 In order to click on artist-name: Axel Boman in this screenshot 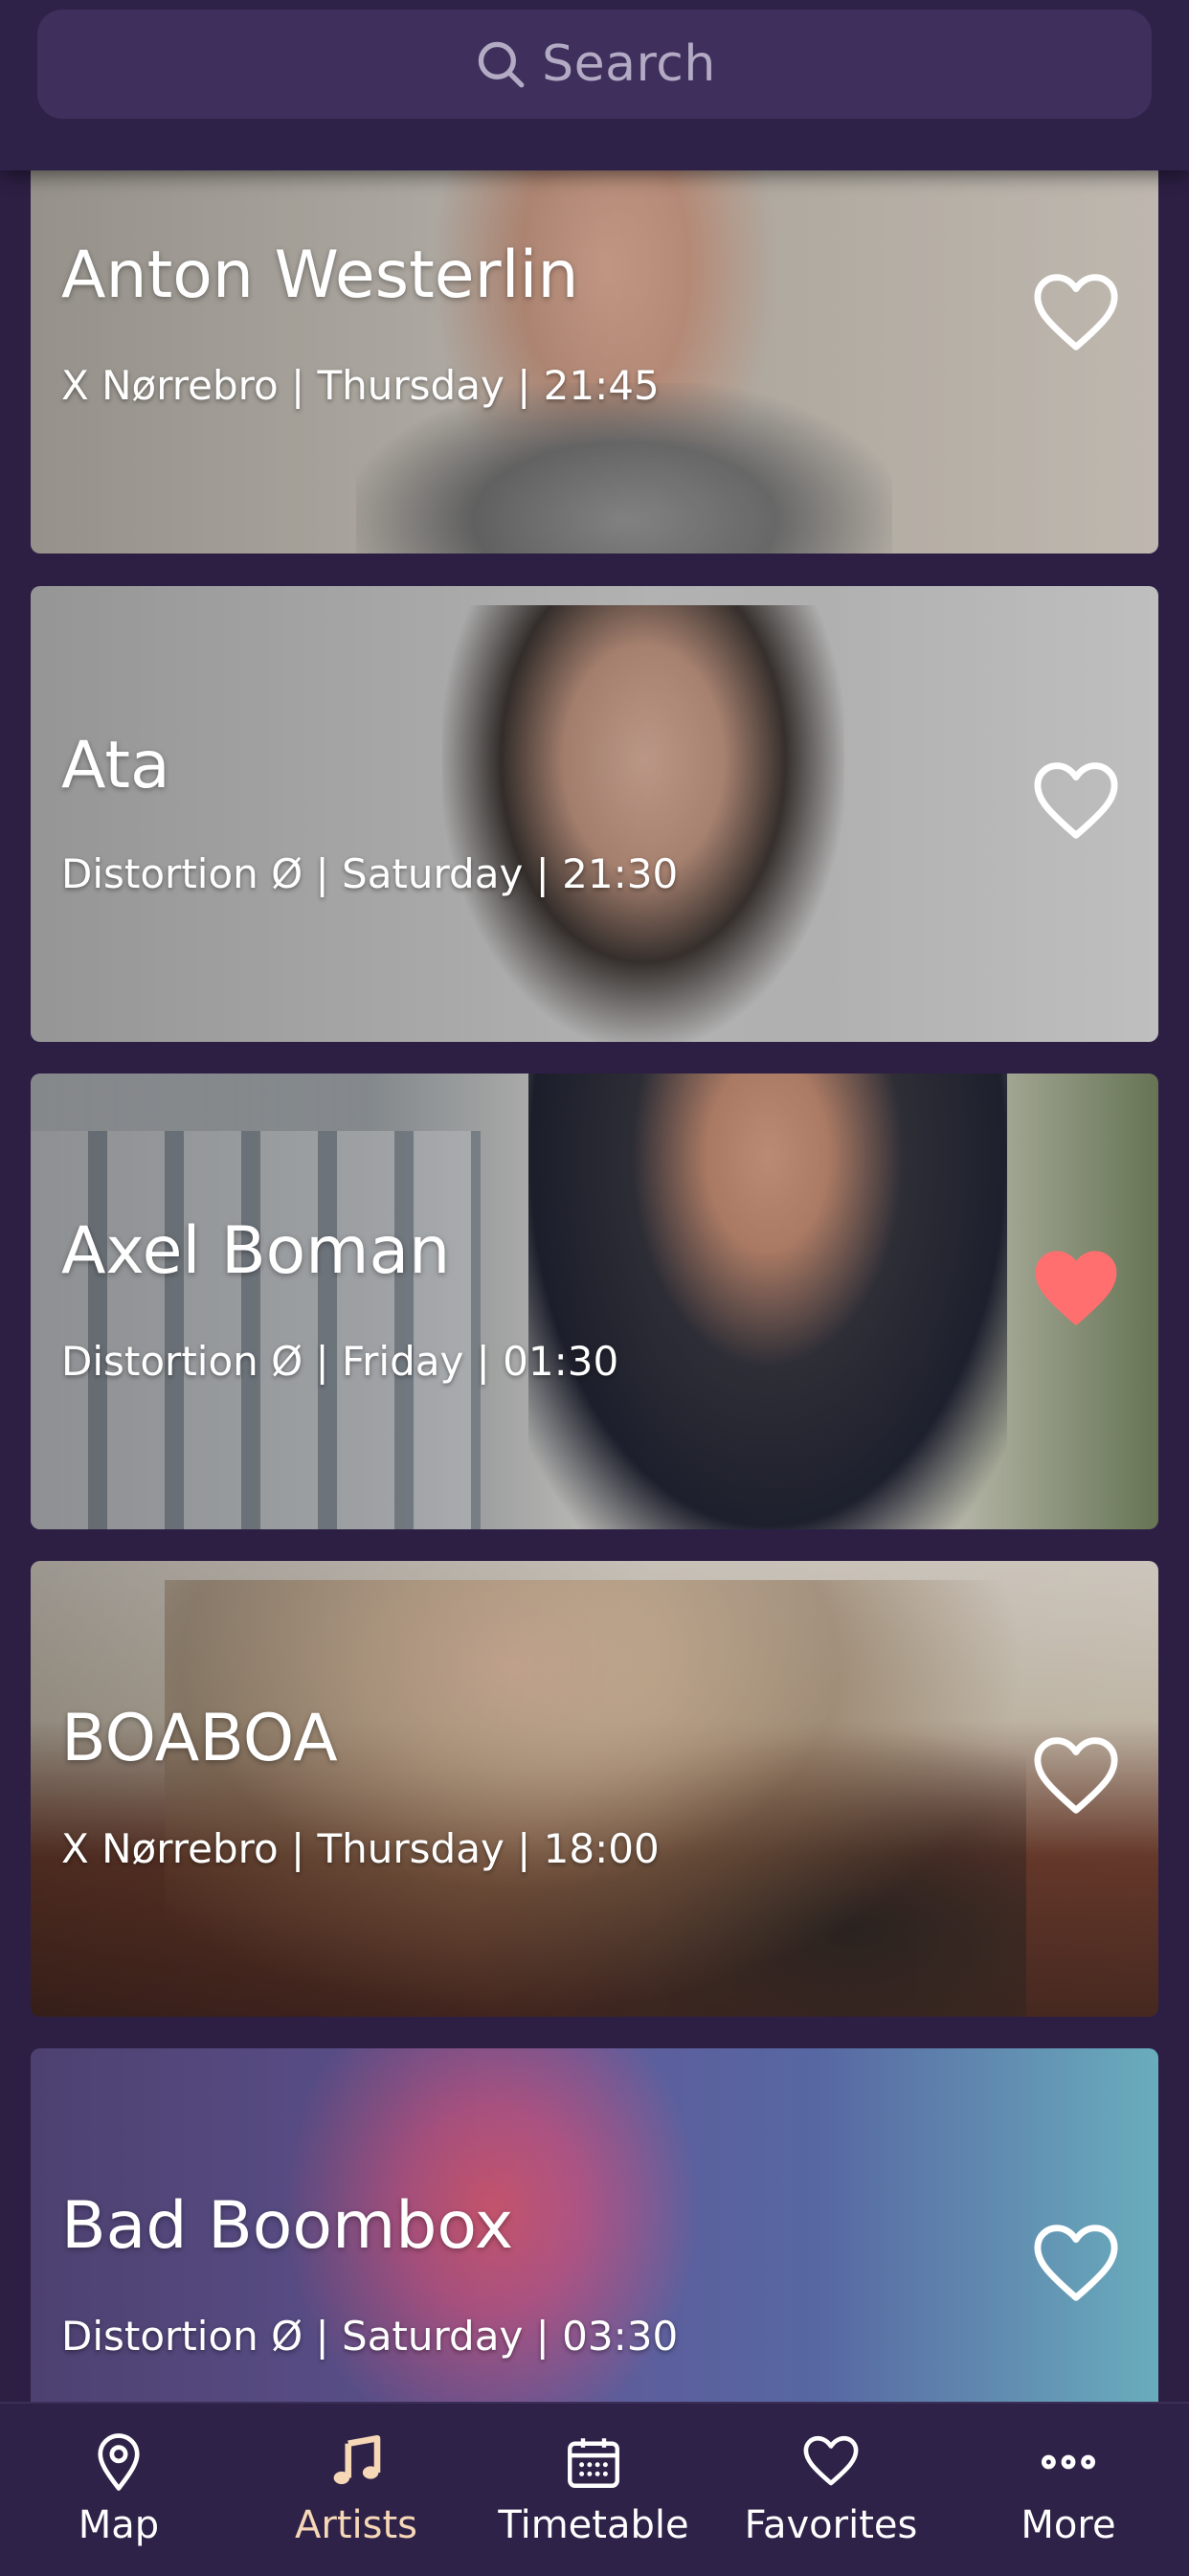, I will do `click(256, 1251)`.